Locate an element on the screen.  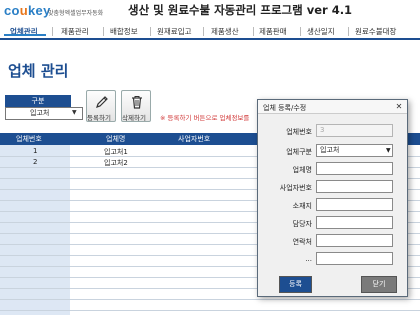
address-field is located at coordinates (354, 204).